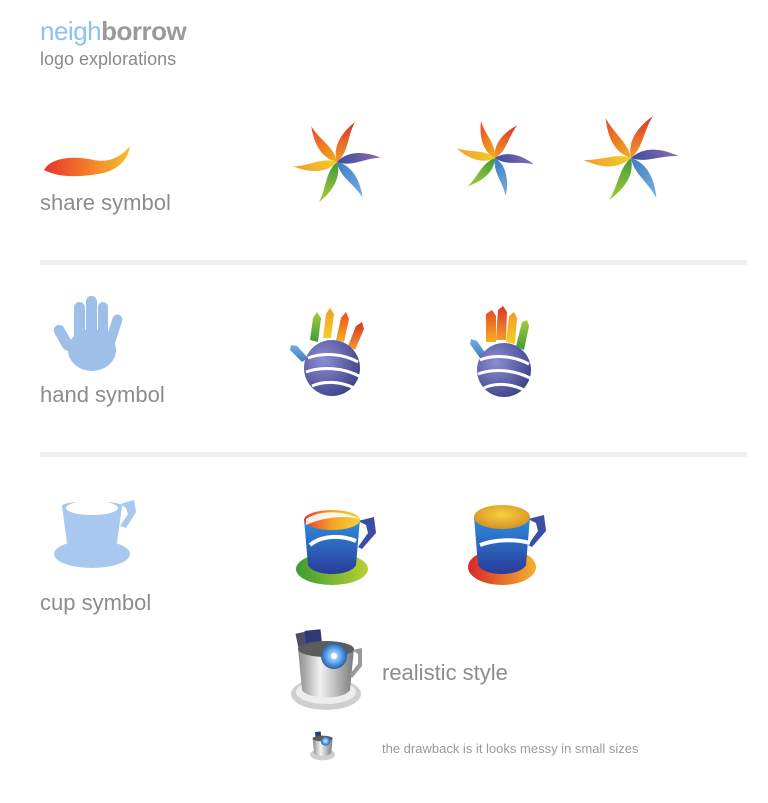 This screenshot has height=803, width=768. Describe the element at coordinates (108, 59) in the screenshot. I see `page-subtitle: logo explorations` at that location.